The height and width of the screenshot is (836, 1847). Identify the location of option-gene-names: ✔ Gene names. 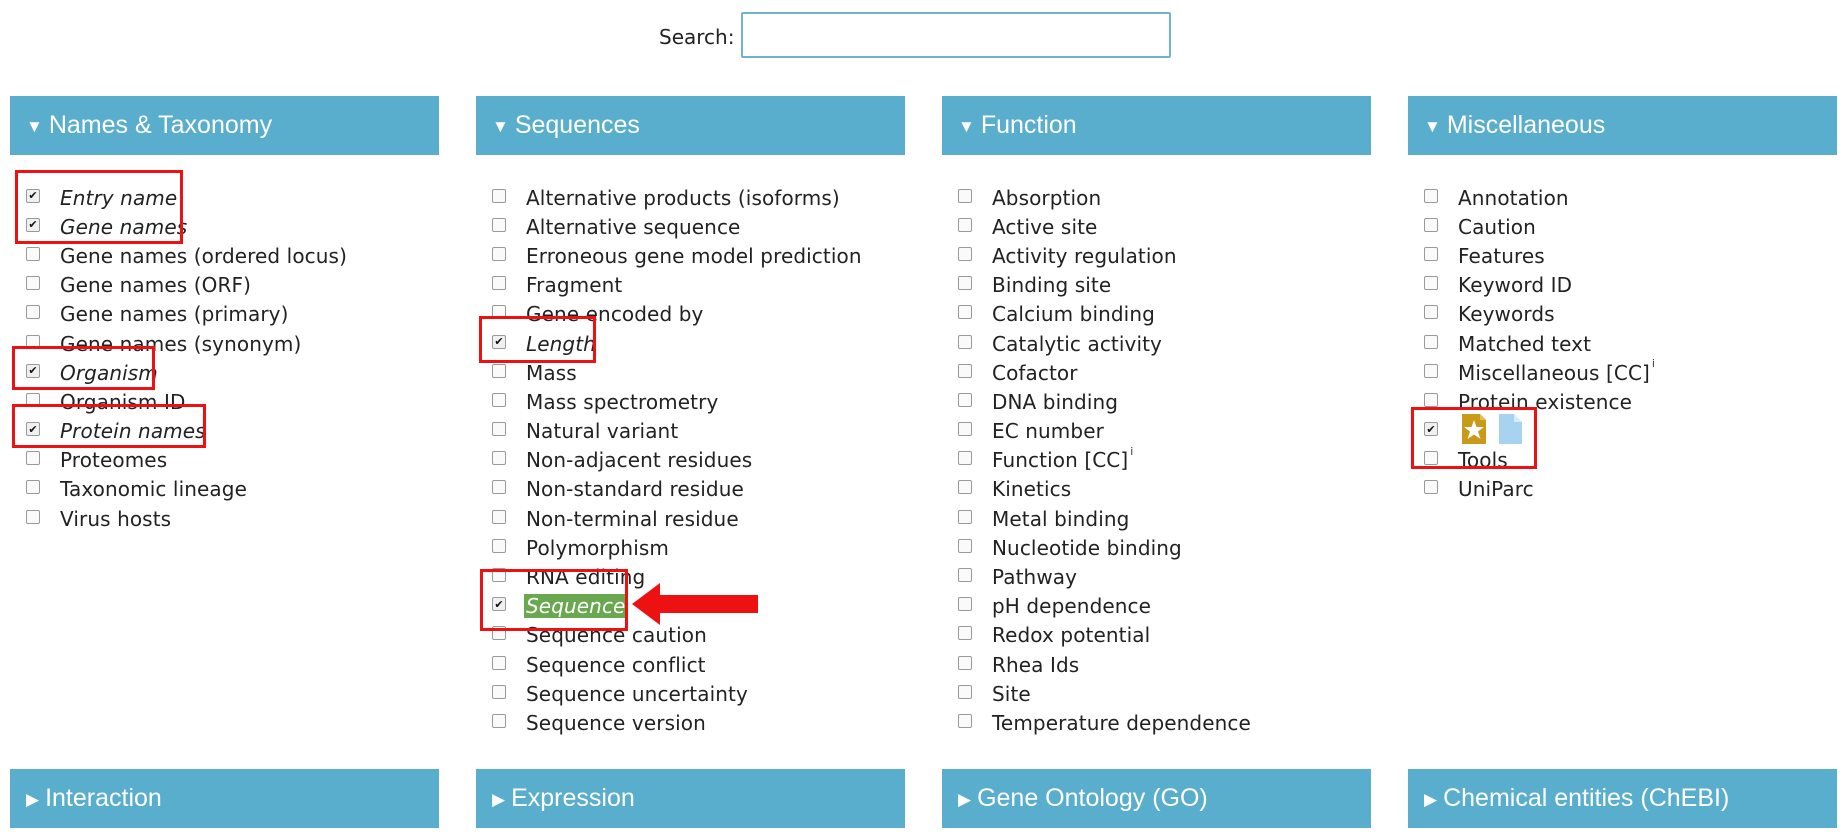
(224, 226).